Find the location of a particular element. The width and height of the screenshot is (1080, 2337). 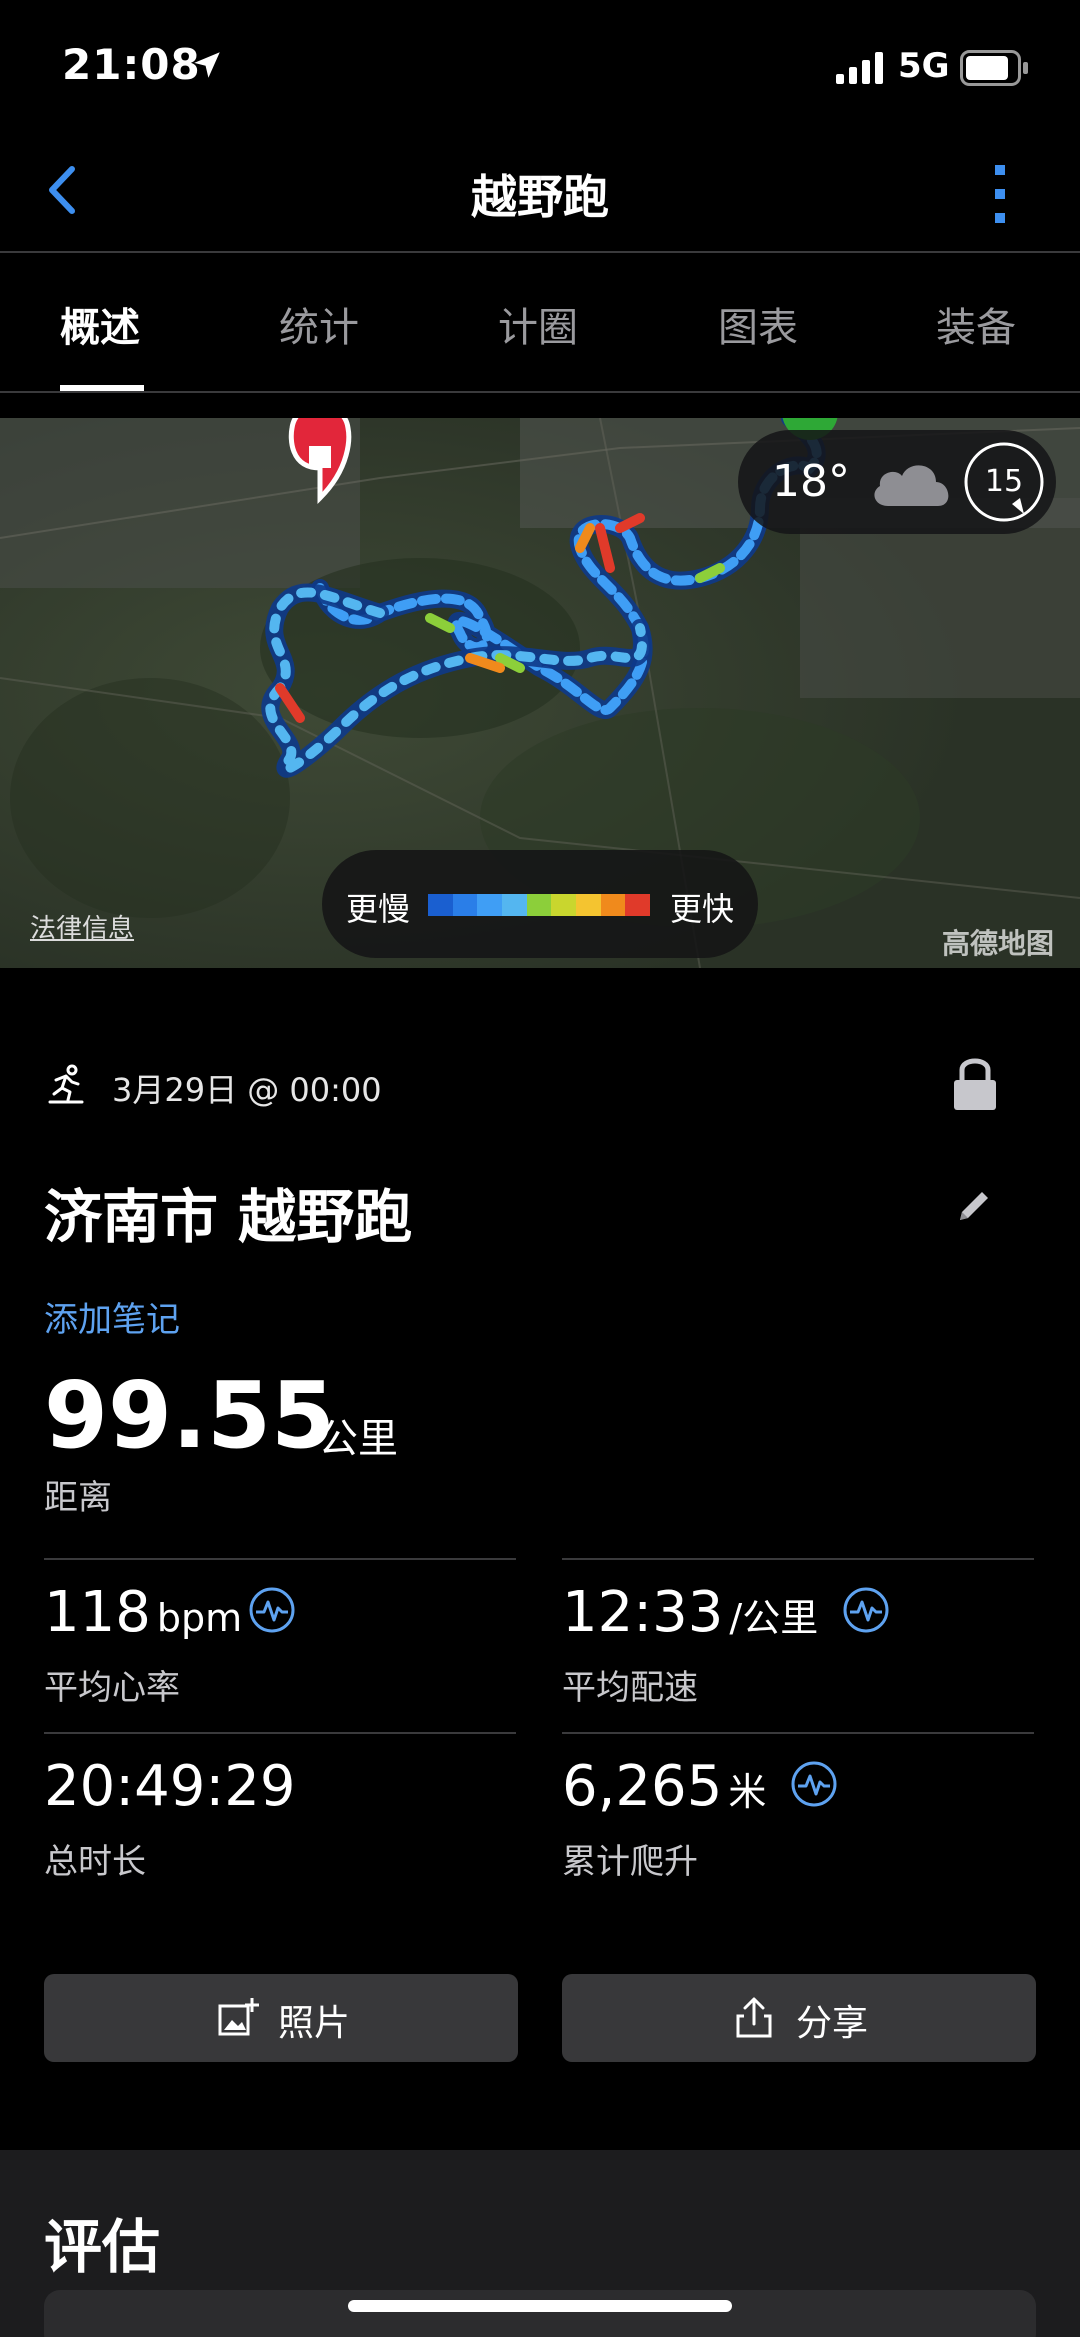

duration-value: 20:49:29 is located at coordinates (170, 1786).